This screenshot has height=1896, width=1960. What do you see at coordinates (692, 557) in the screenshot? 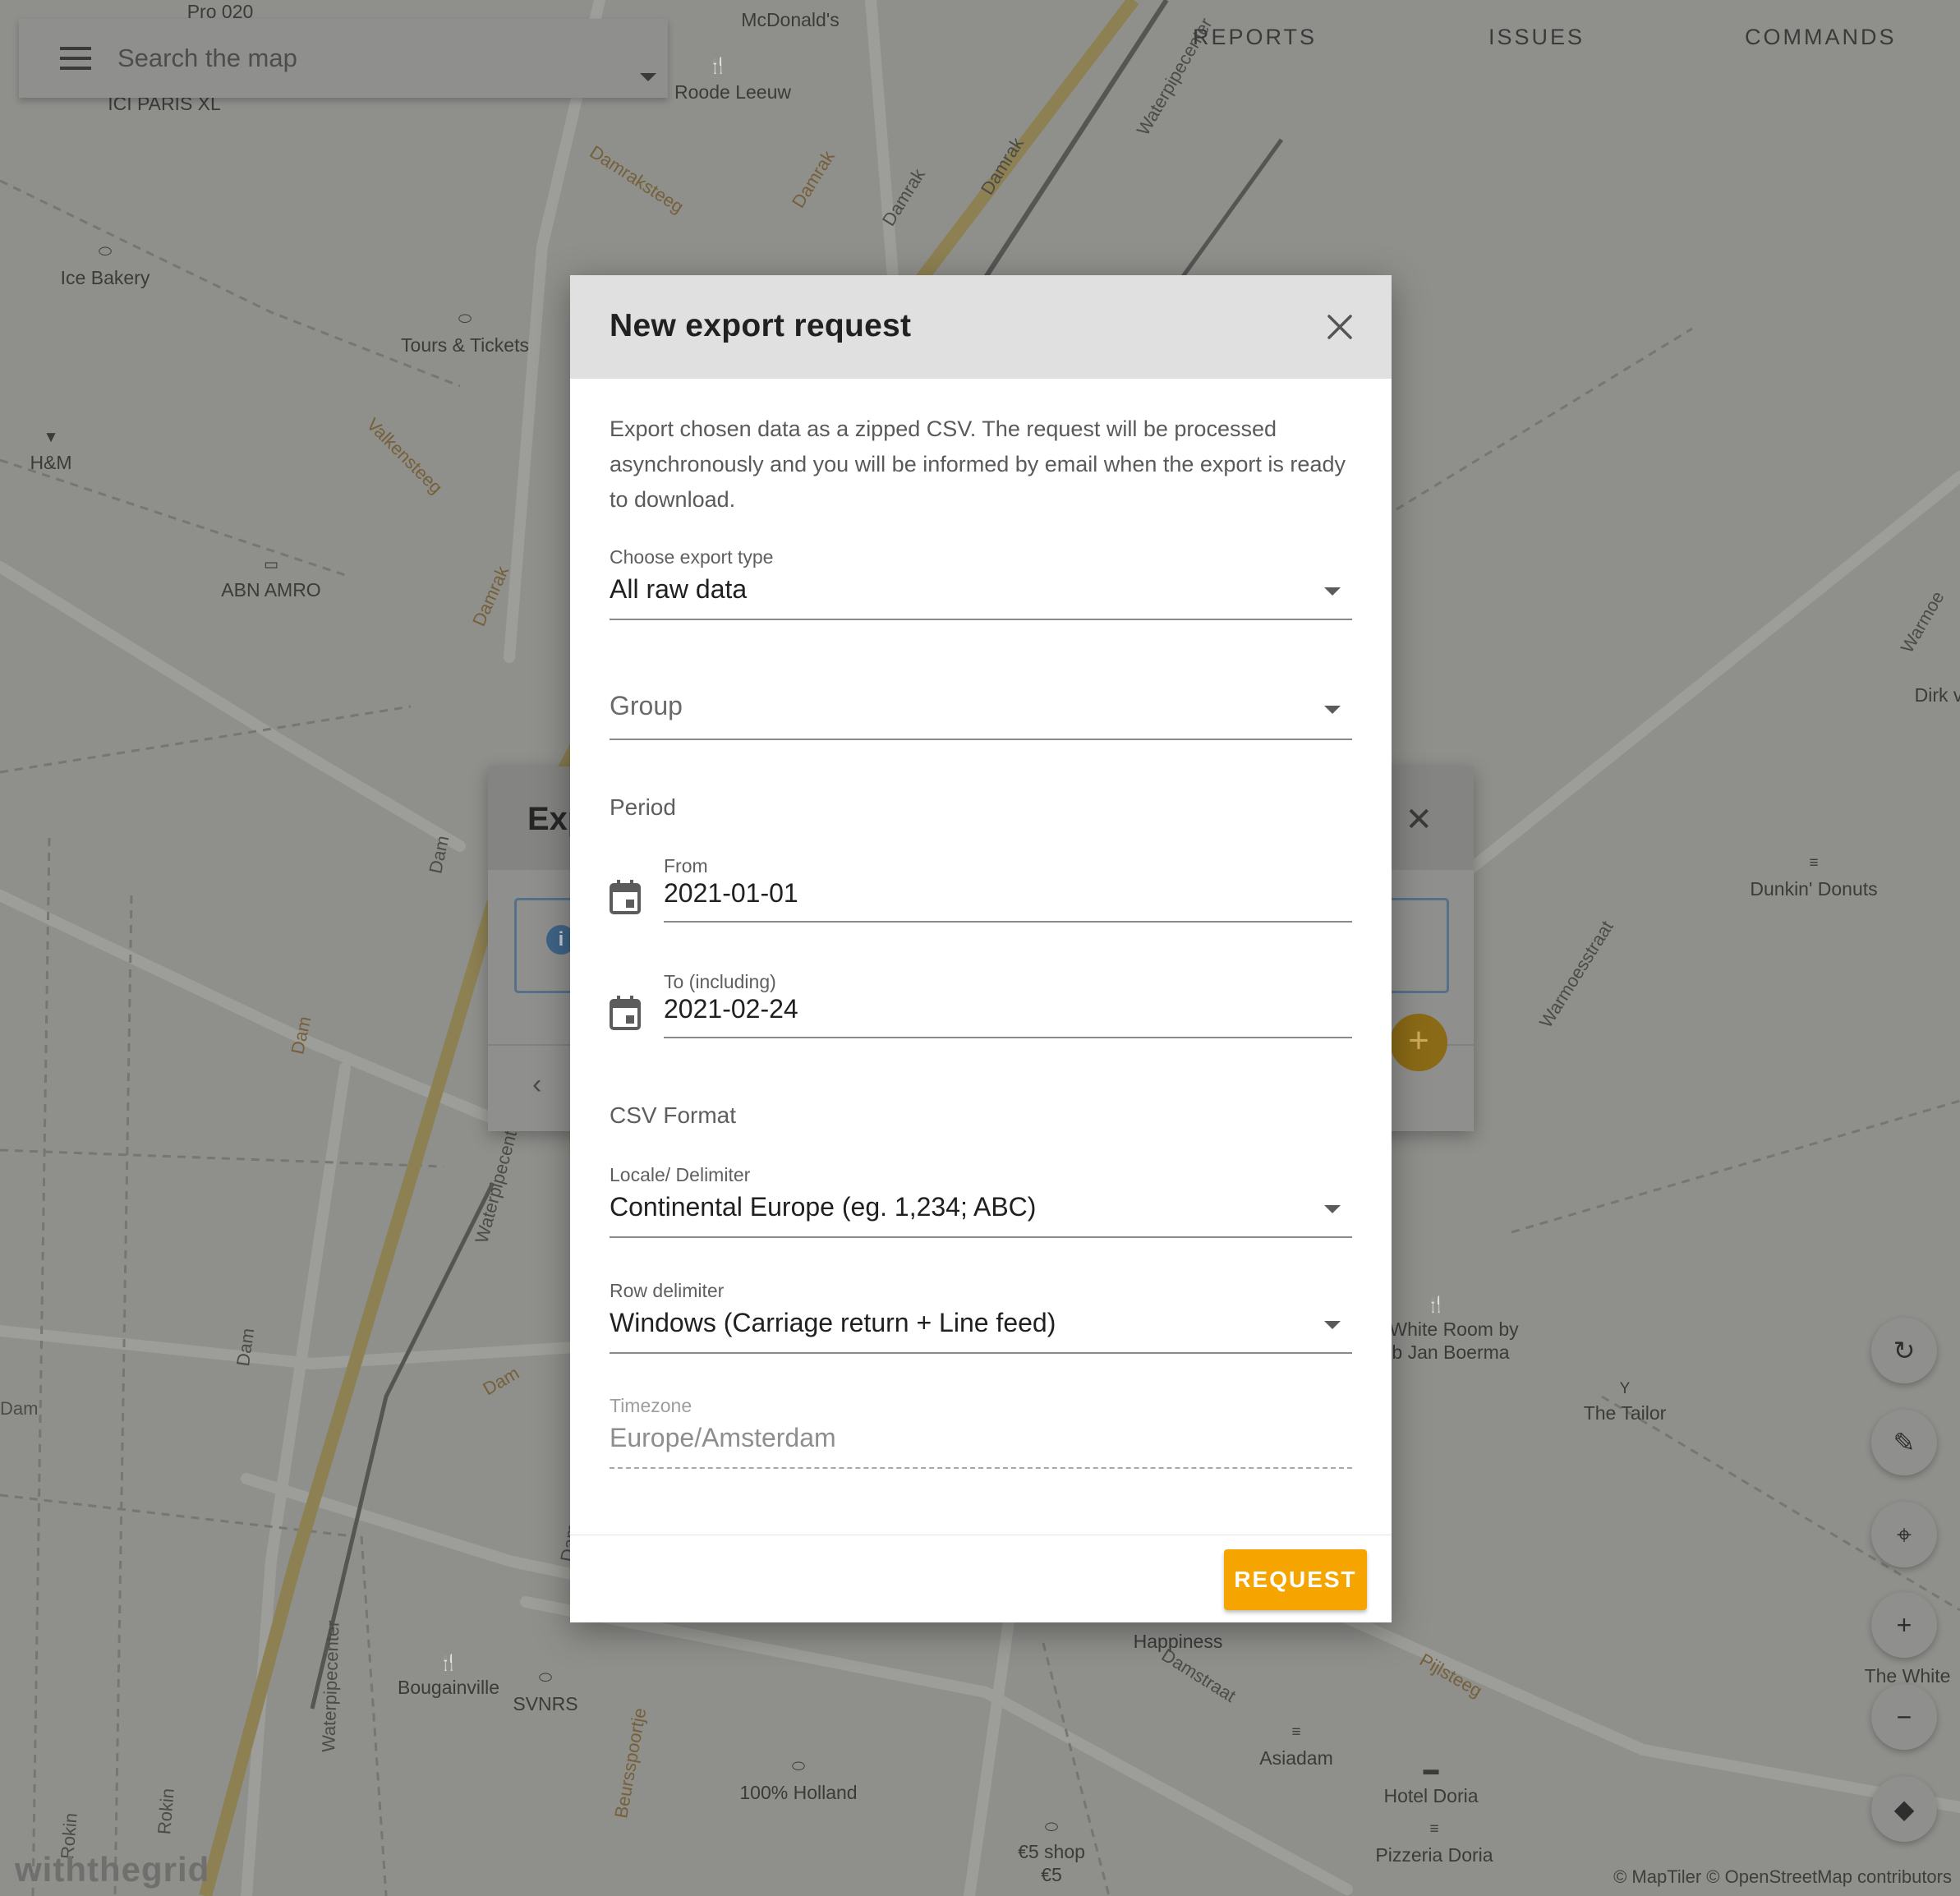
I see `export-type-label: Choose export type` at bounding box center [692, 557].